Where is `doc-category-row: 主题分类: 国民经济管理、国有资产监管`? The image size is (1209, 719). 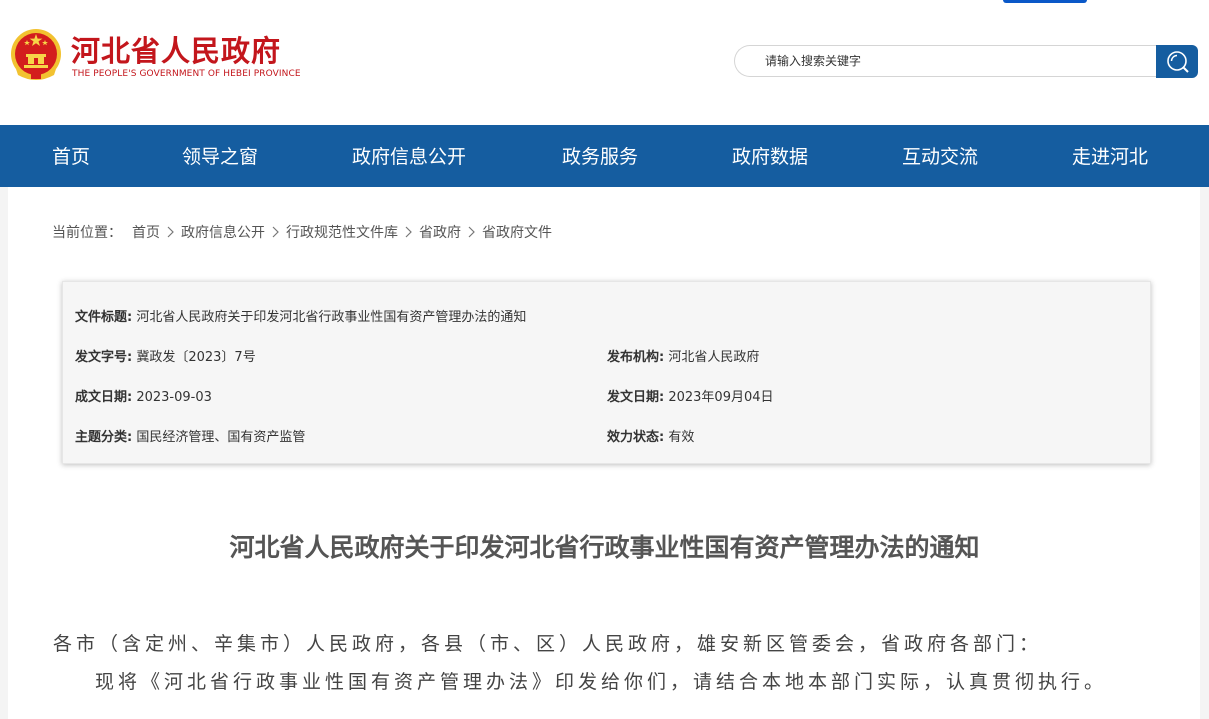
doc-category-row: 主题分类: 国民经济管理、国有资产监管 is located at coordinates (190, 435).